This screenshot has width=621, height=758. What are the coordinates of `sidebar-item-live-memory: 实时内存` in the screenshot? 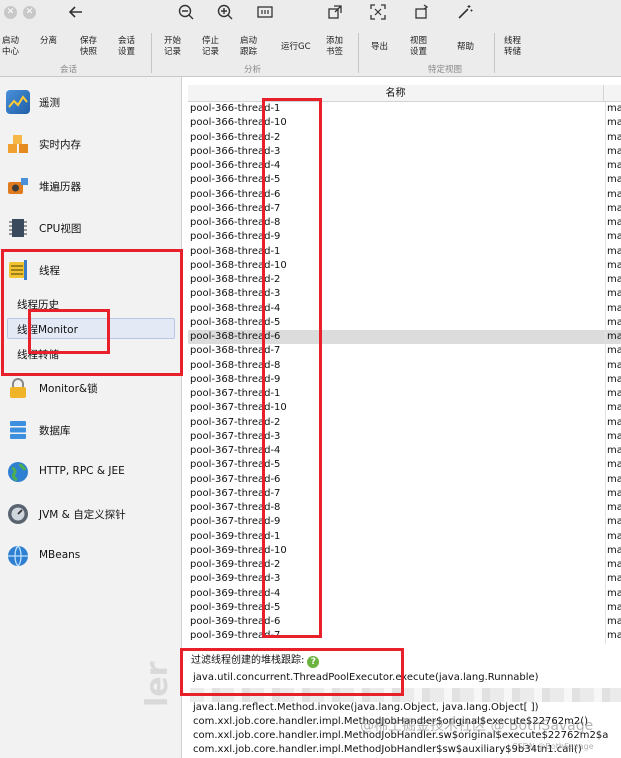 It's located at (90, 144).